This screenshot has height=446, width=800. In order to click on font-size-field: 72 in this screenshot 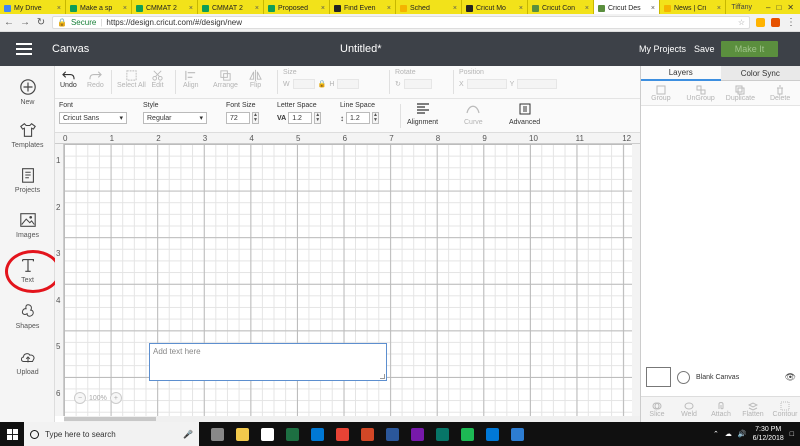, I will do `click(238, 118)`.